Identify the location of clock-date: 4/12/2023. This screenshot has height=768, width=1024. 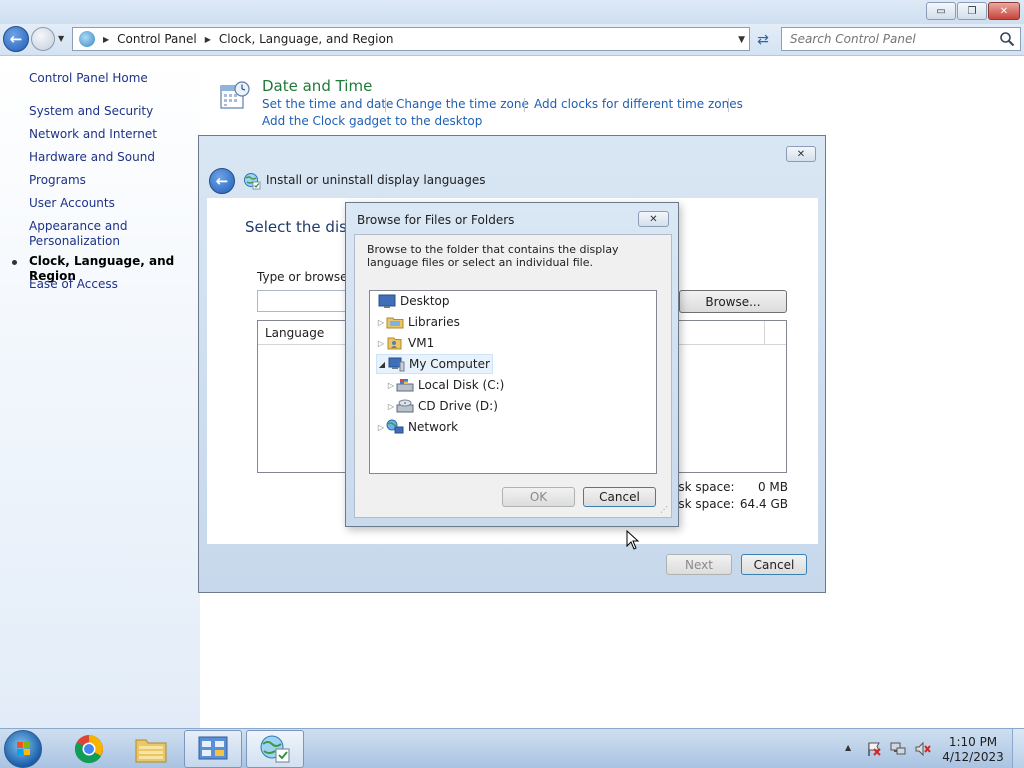
(973, 757).